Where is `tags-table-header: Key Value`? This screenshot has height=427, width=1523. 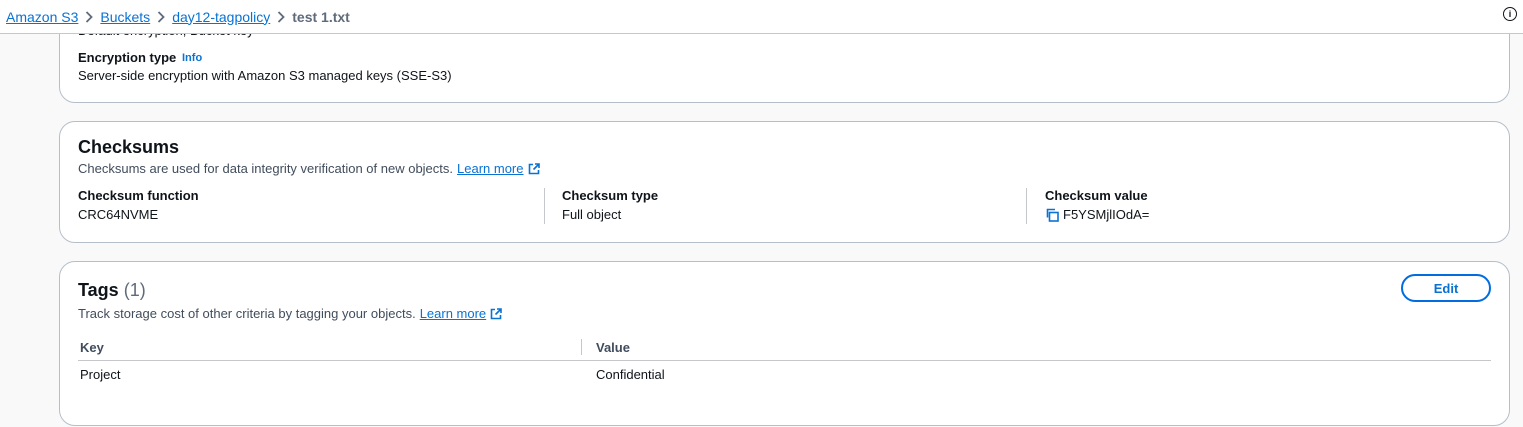 tags-table-header: Key Value is located at coordinates (784, 349).